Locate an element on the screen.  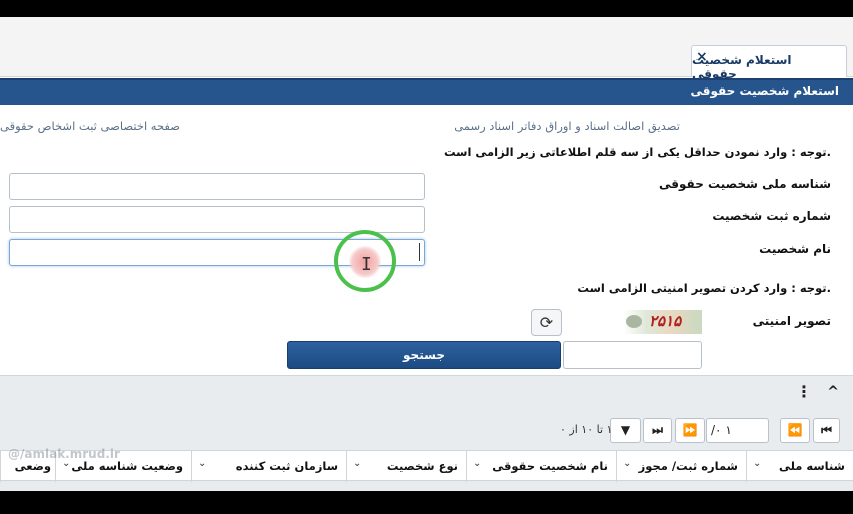
private-page-link: صفحه اختصاصی ثبت اشخاص حقوقی is located at coordinates (90, 126).